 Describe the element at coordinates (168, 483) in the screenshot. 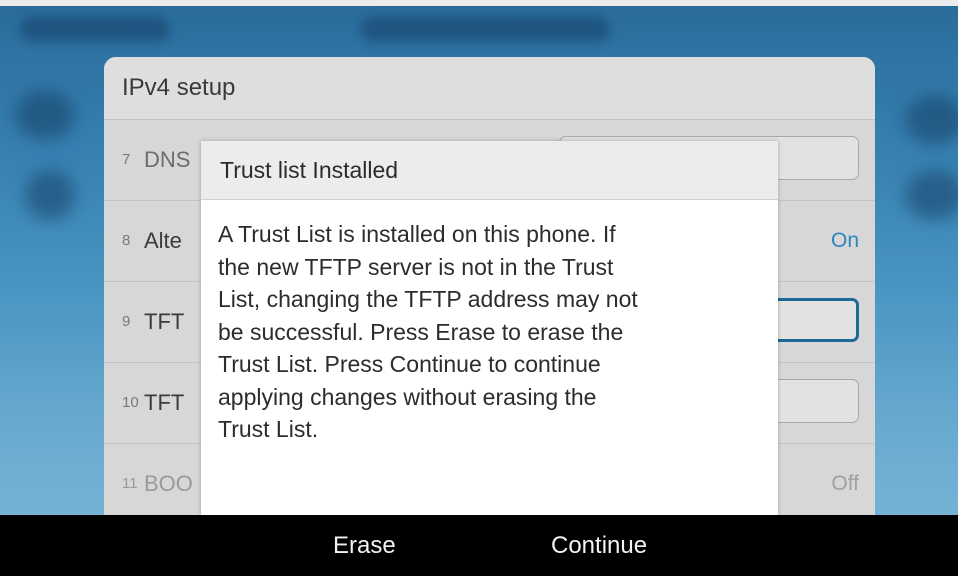

I see `row-label: BOO` at that location.